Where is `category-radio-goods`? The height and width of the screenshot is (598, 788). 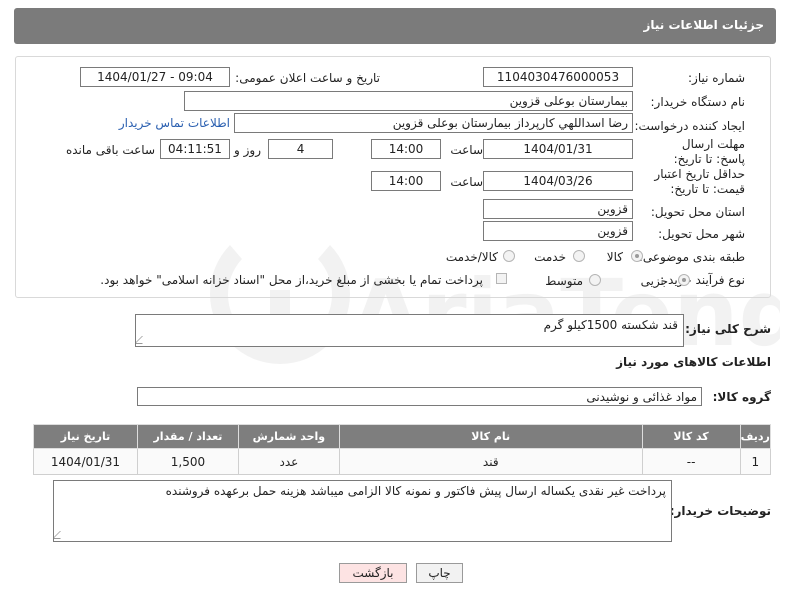
category-radio-goods is located at coordinates (637, 256).